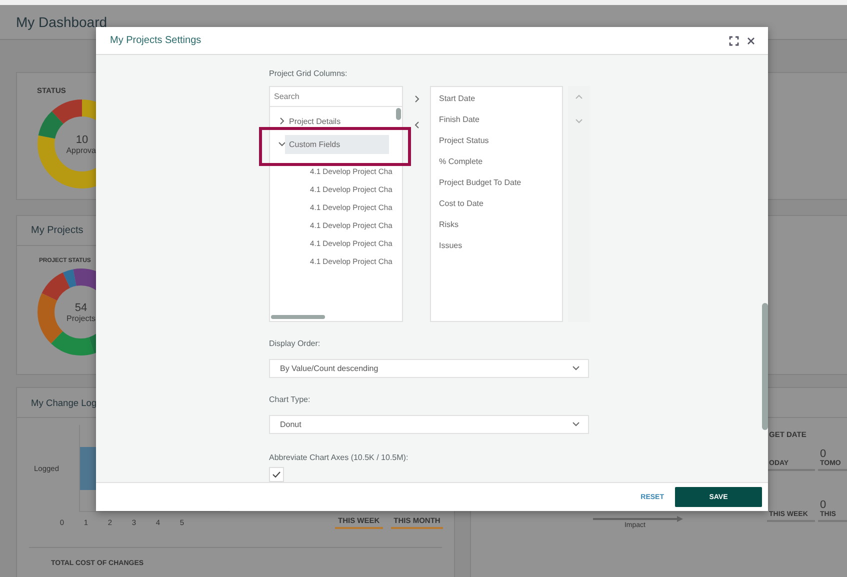 This screenshot has width=847, height=577. Describe the element at coordinates (496, 140) in the screenshot. I see `list-item: Project Status` at that location.